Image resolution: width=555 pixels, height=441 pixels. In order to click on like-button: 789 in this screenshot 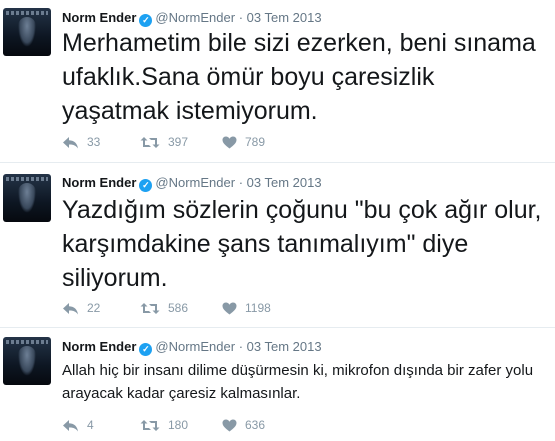, I will do `click(243, 142)`.